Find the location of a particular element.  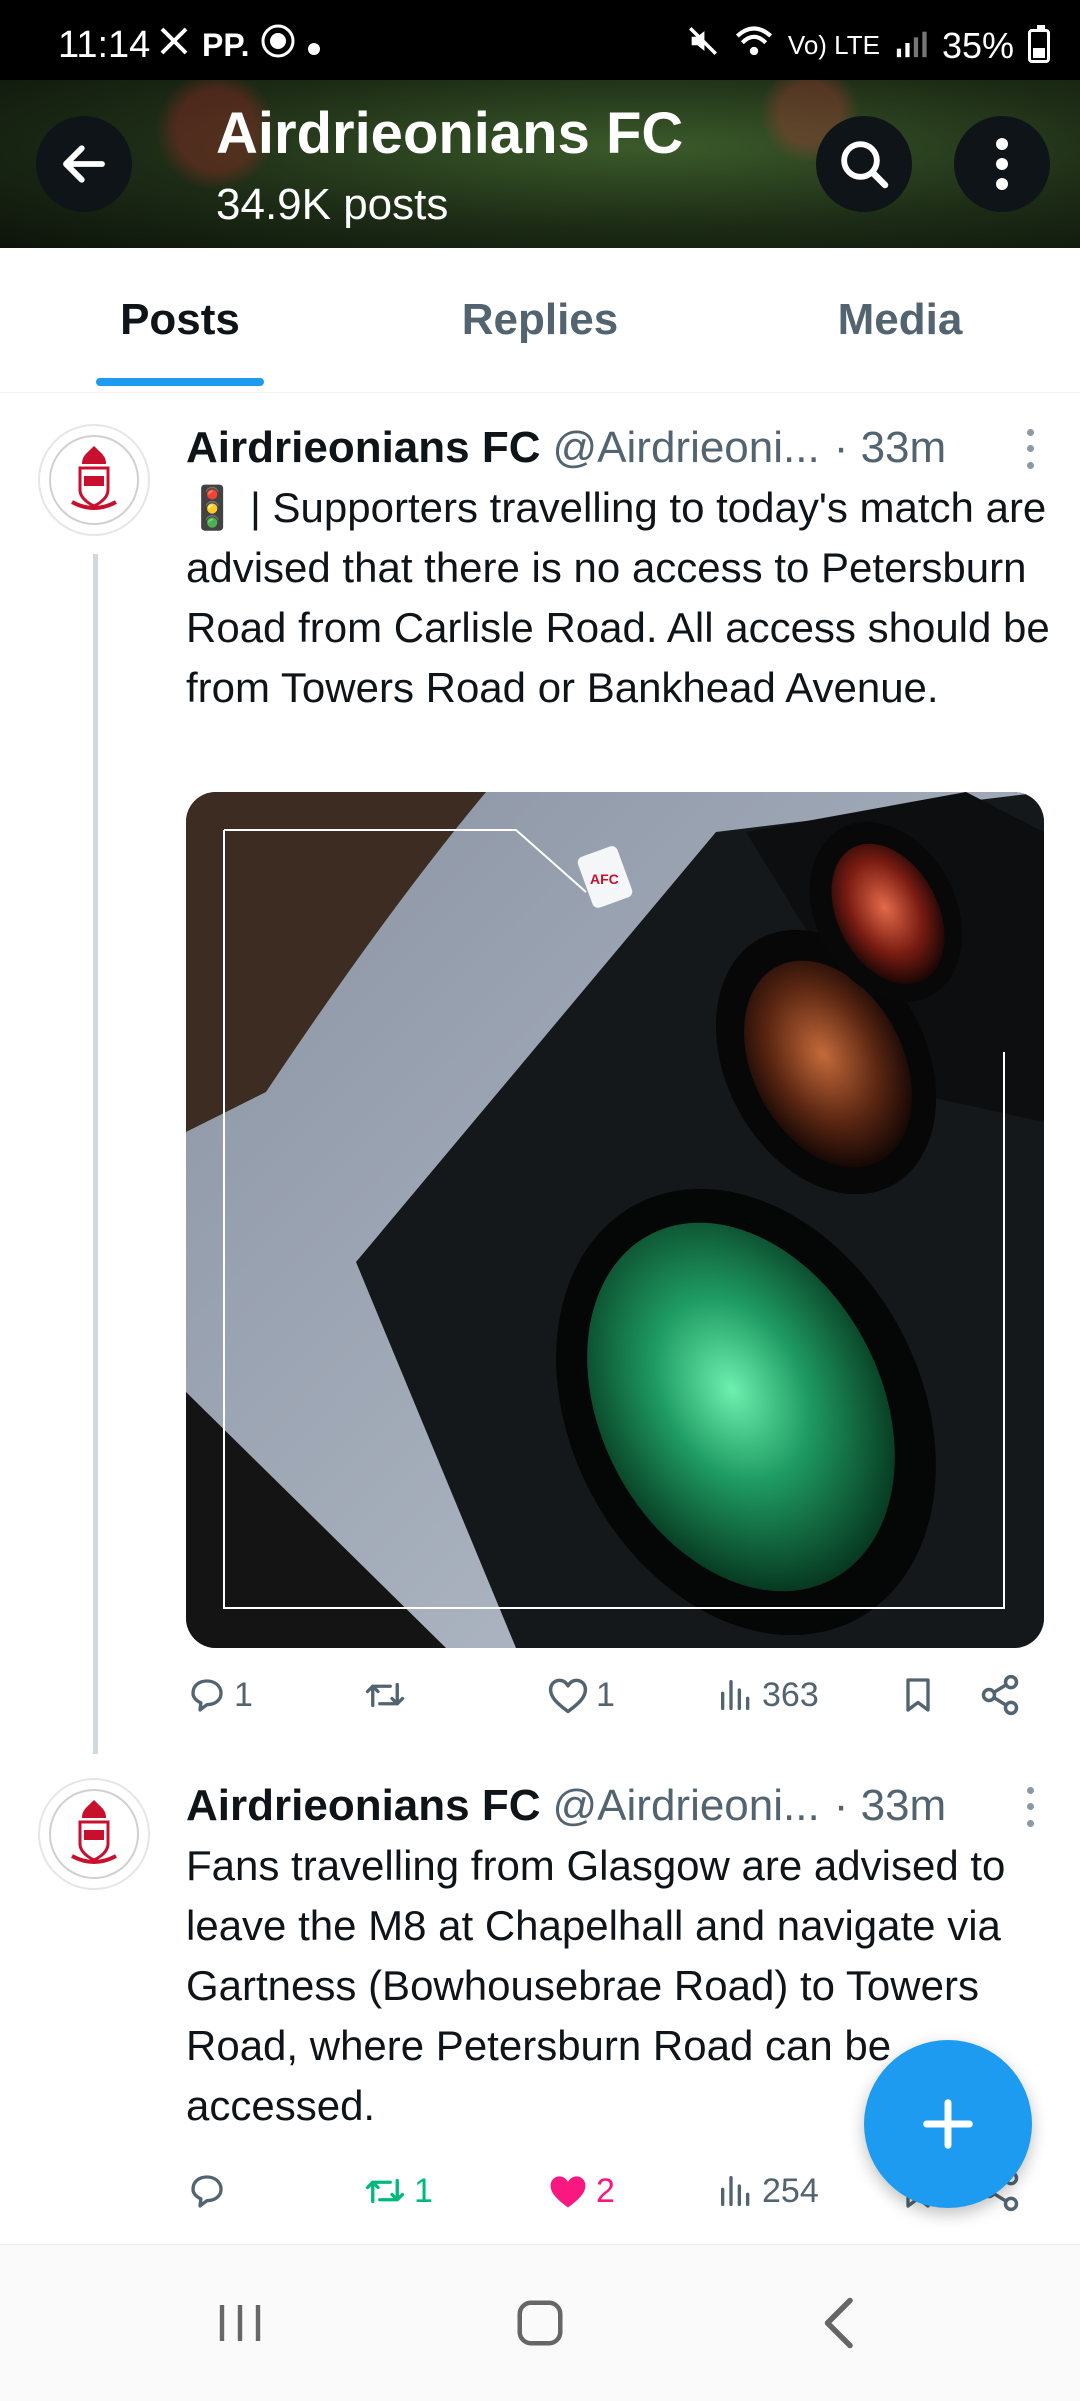

profile-tabs: Posts Replies Media is located at coordinates (540, 320).